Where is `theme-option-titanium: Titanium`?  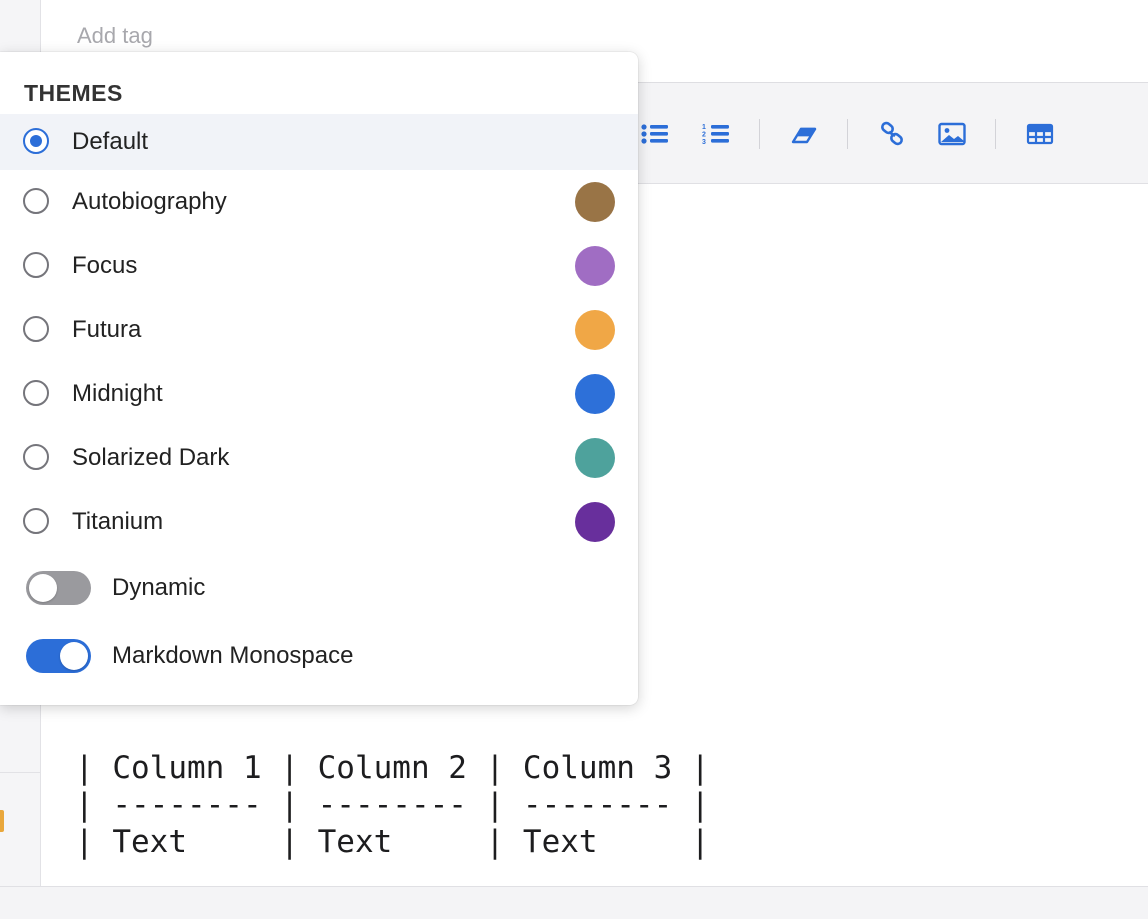 theme-option-titanium: Titanium is located at coordinates (319, 522).